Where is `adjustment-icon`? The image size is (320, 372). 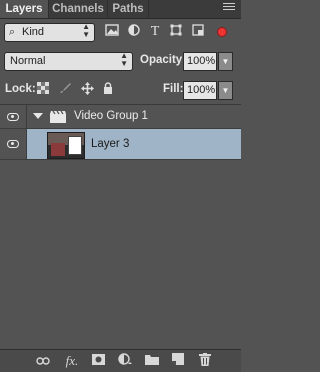 adjustment-icon is located at coordinates (125, 361).